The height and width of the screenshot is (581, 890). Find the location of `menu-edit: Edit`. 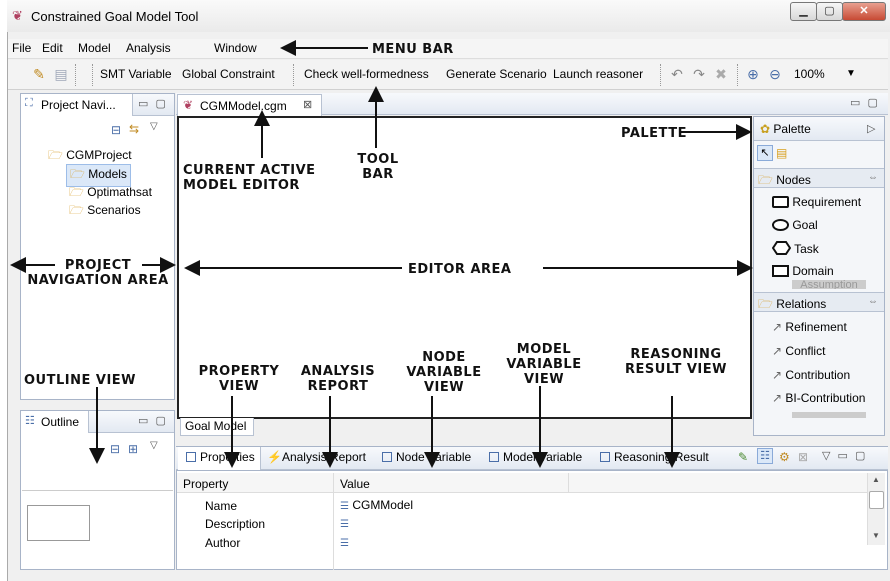

menu-edit: Edit is located at coordinates (52, 48).